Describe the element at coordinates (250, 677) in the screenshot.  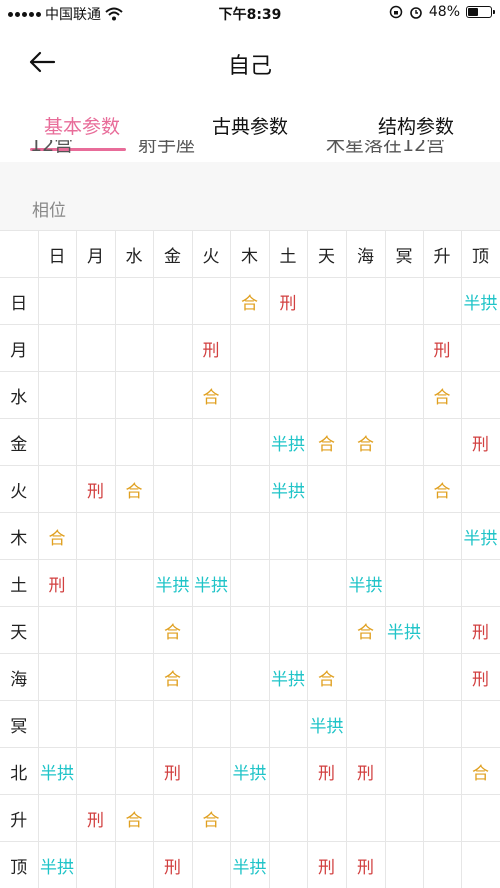
I see `aspect-row: 海合半拱合刑` at that location.